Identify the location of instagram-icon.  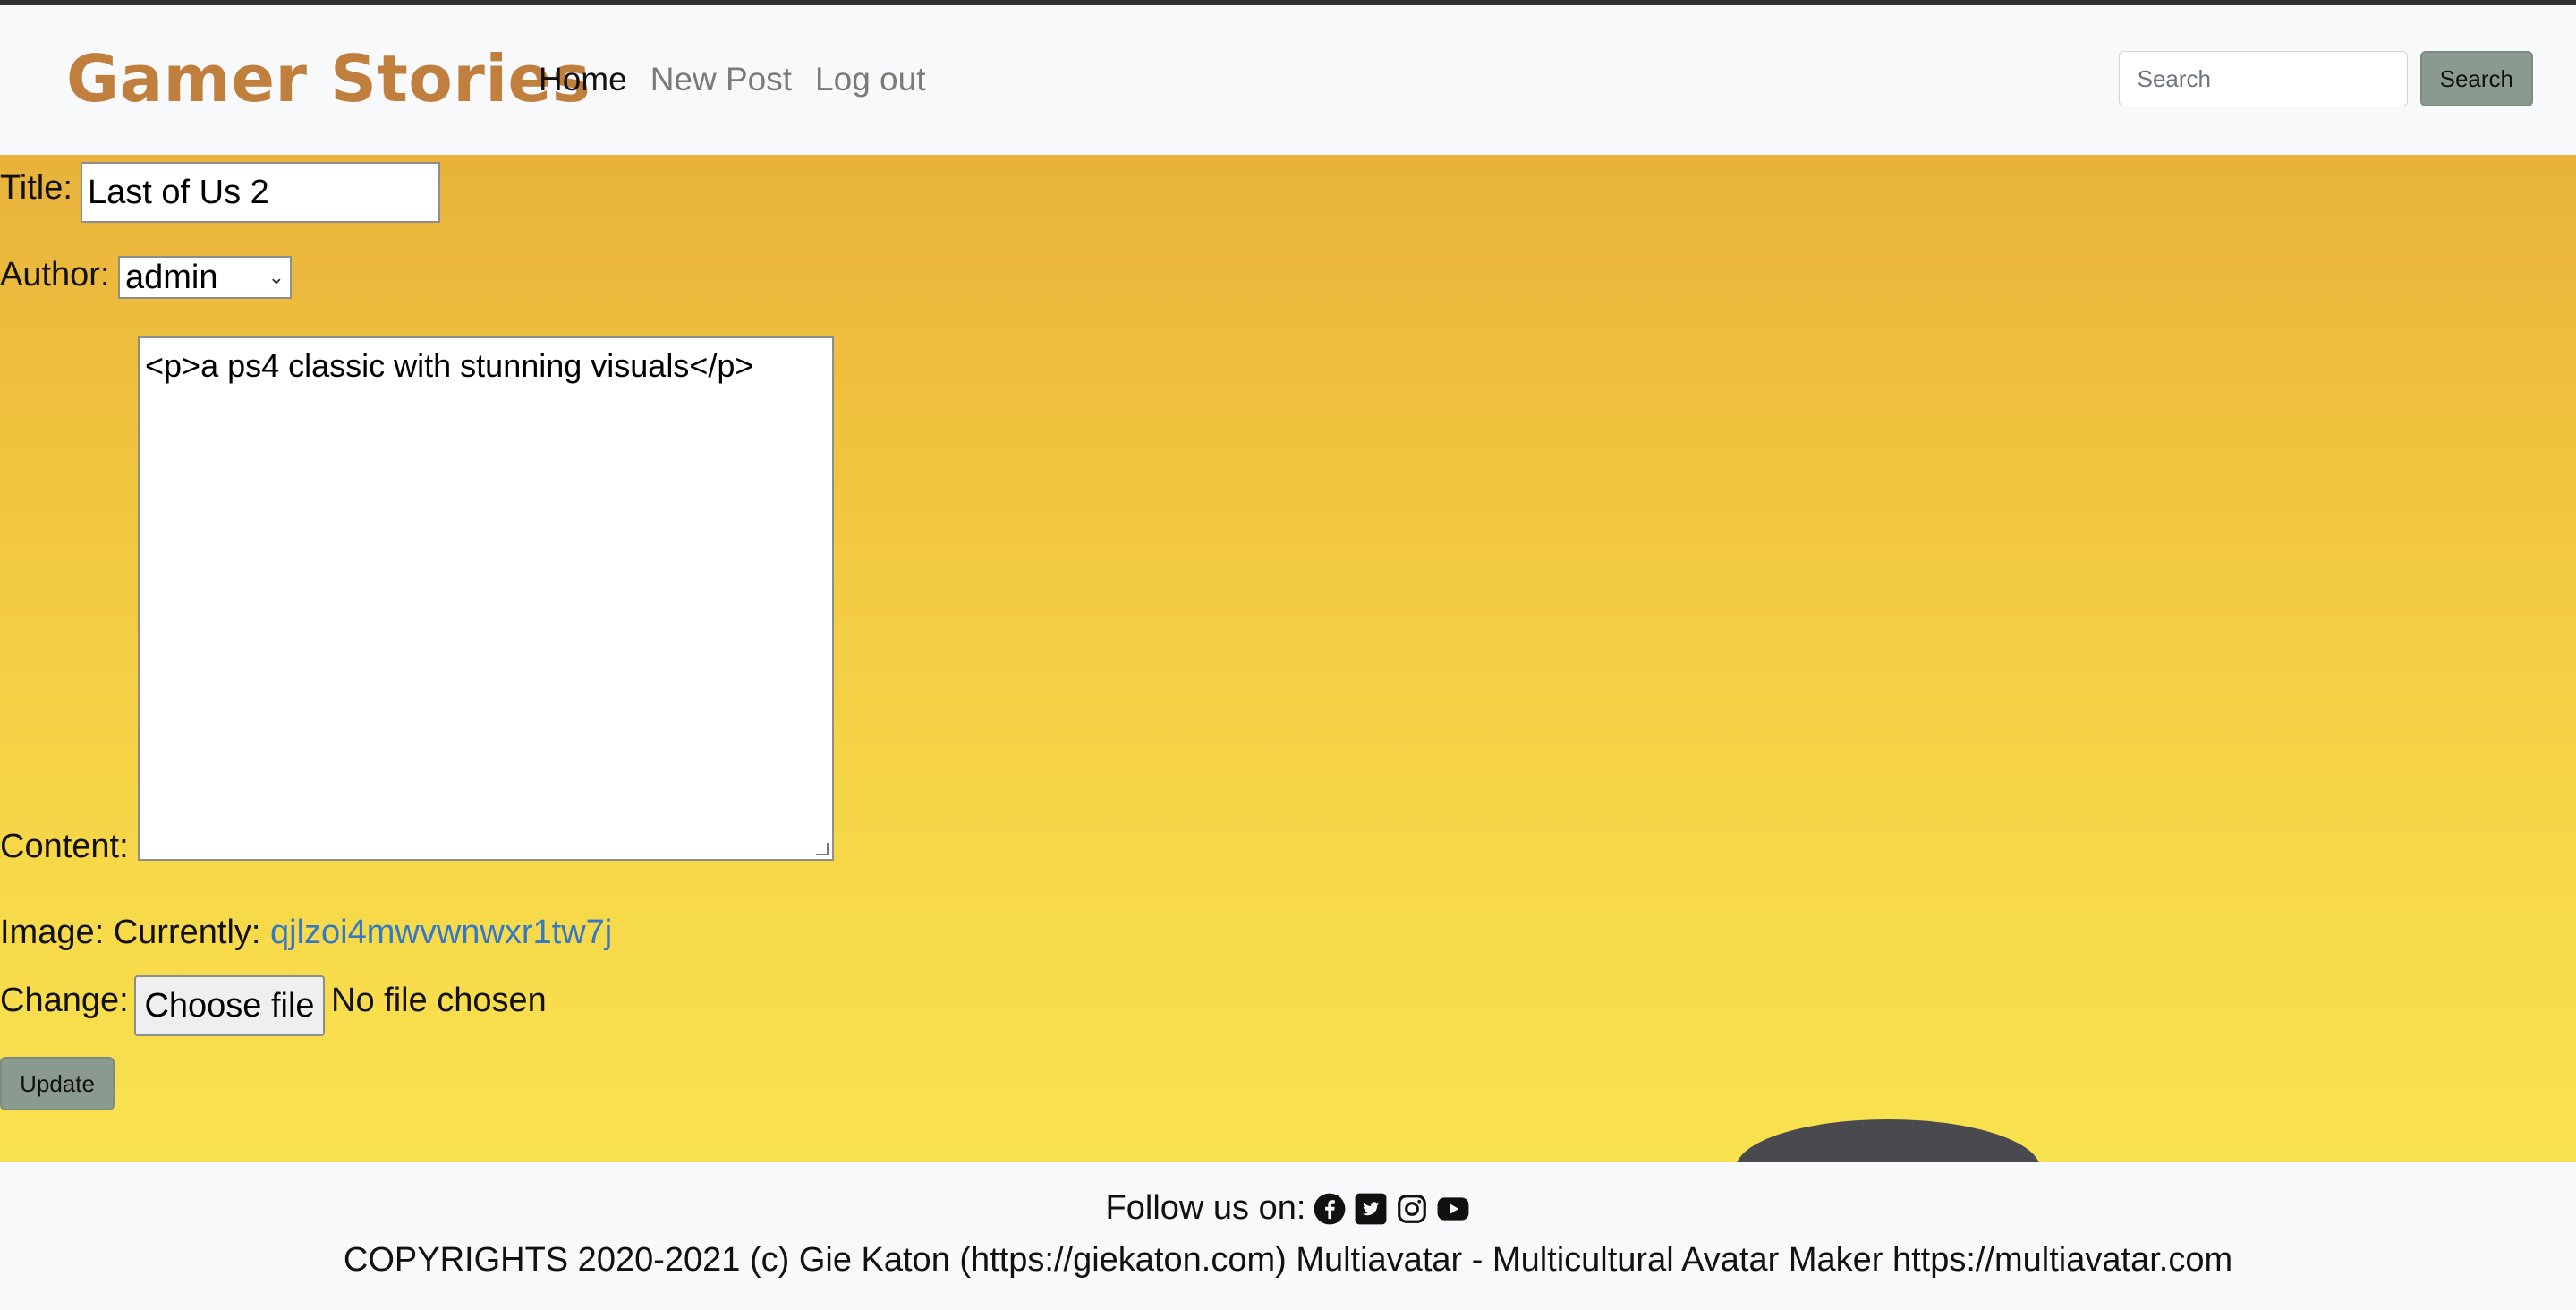
(1412, 1209).